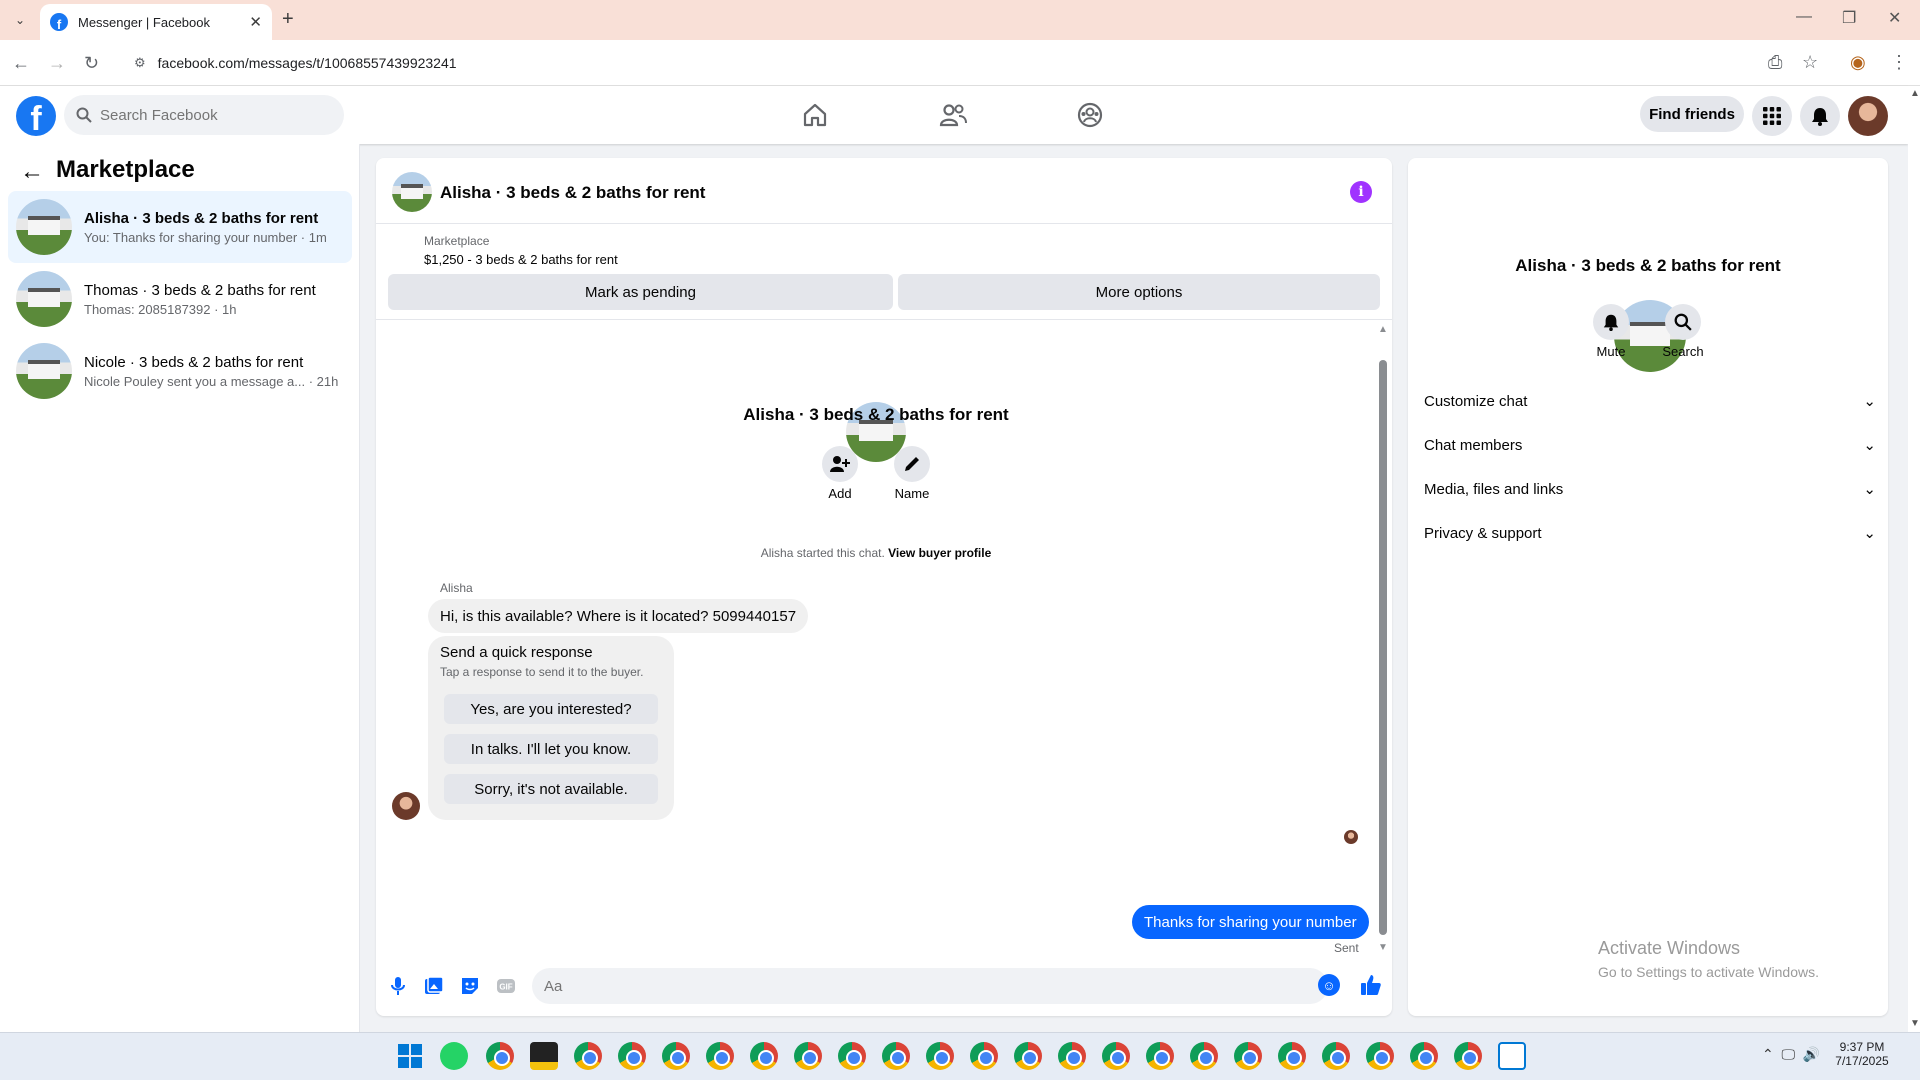  What do you see at coordinates (470, 986) in the screenshot?
I see `sticker-icon` at bounding box center [470, 986].